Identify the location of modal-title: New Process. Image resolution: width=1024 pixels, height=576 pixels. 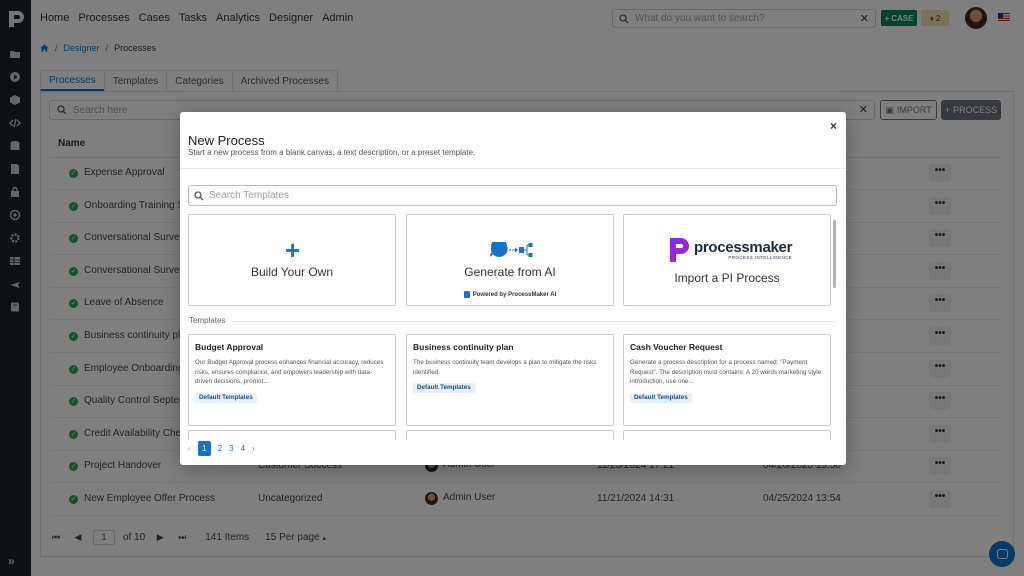
(226, 140).